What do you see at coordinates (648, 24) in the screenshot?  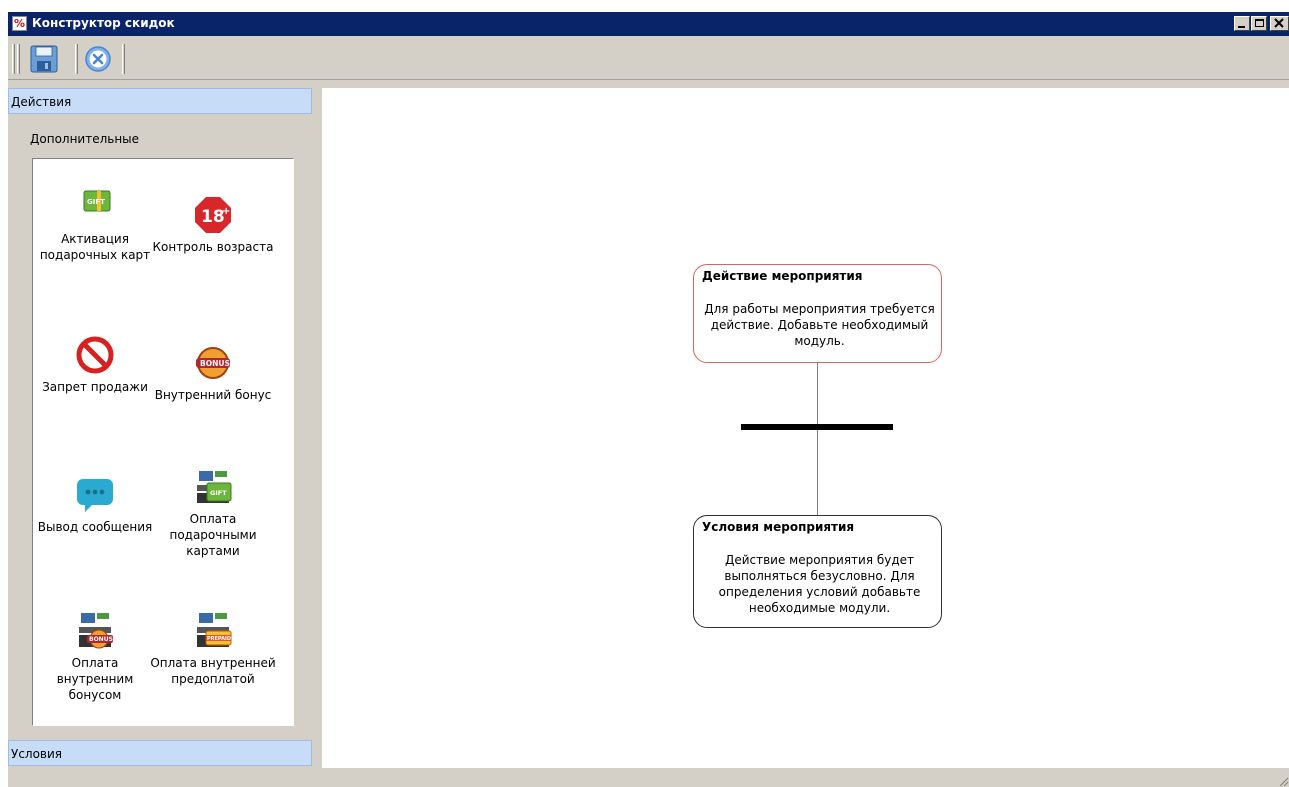 I see `title-bar: % Конструктор скидок` at bounding box center [648, 24].